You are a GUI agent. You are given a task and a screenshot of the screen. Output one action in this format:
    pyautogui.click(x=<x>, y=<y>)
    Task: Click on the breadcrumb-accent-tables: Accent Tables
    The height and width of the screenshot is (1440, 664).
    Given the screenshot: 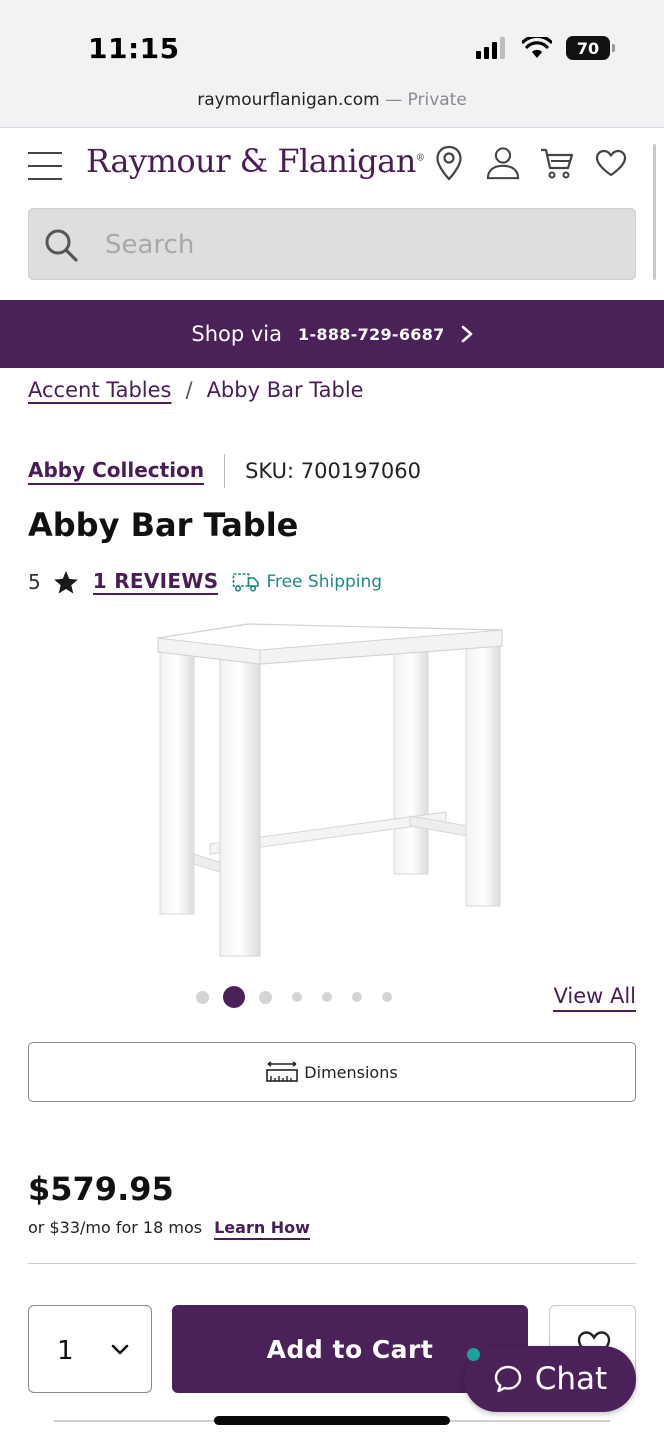 What is the action you would take?
    pyautogui.click(x=99, y=390)
    